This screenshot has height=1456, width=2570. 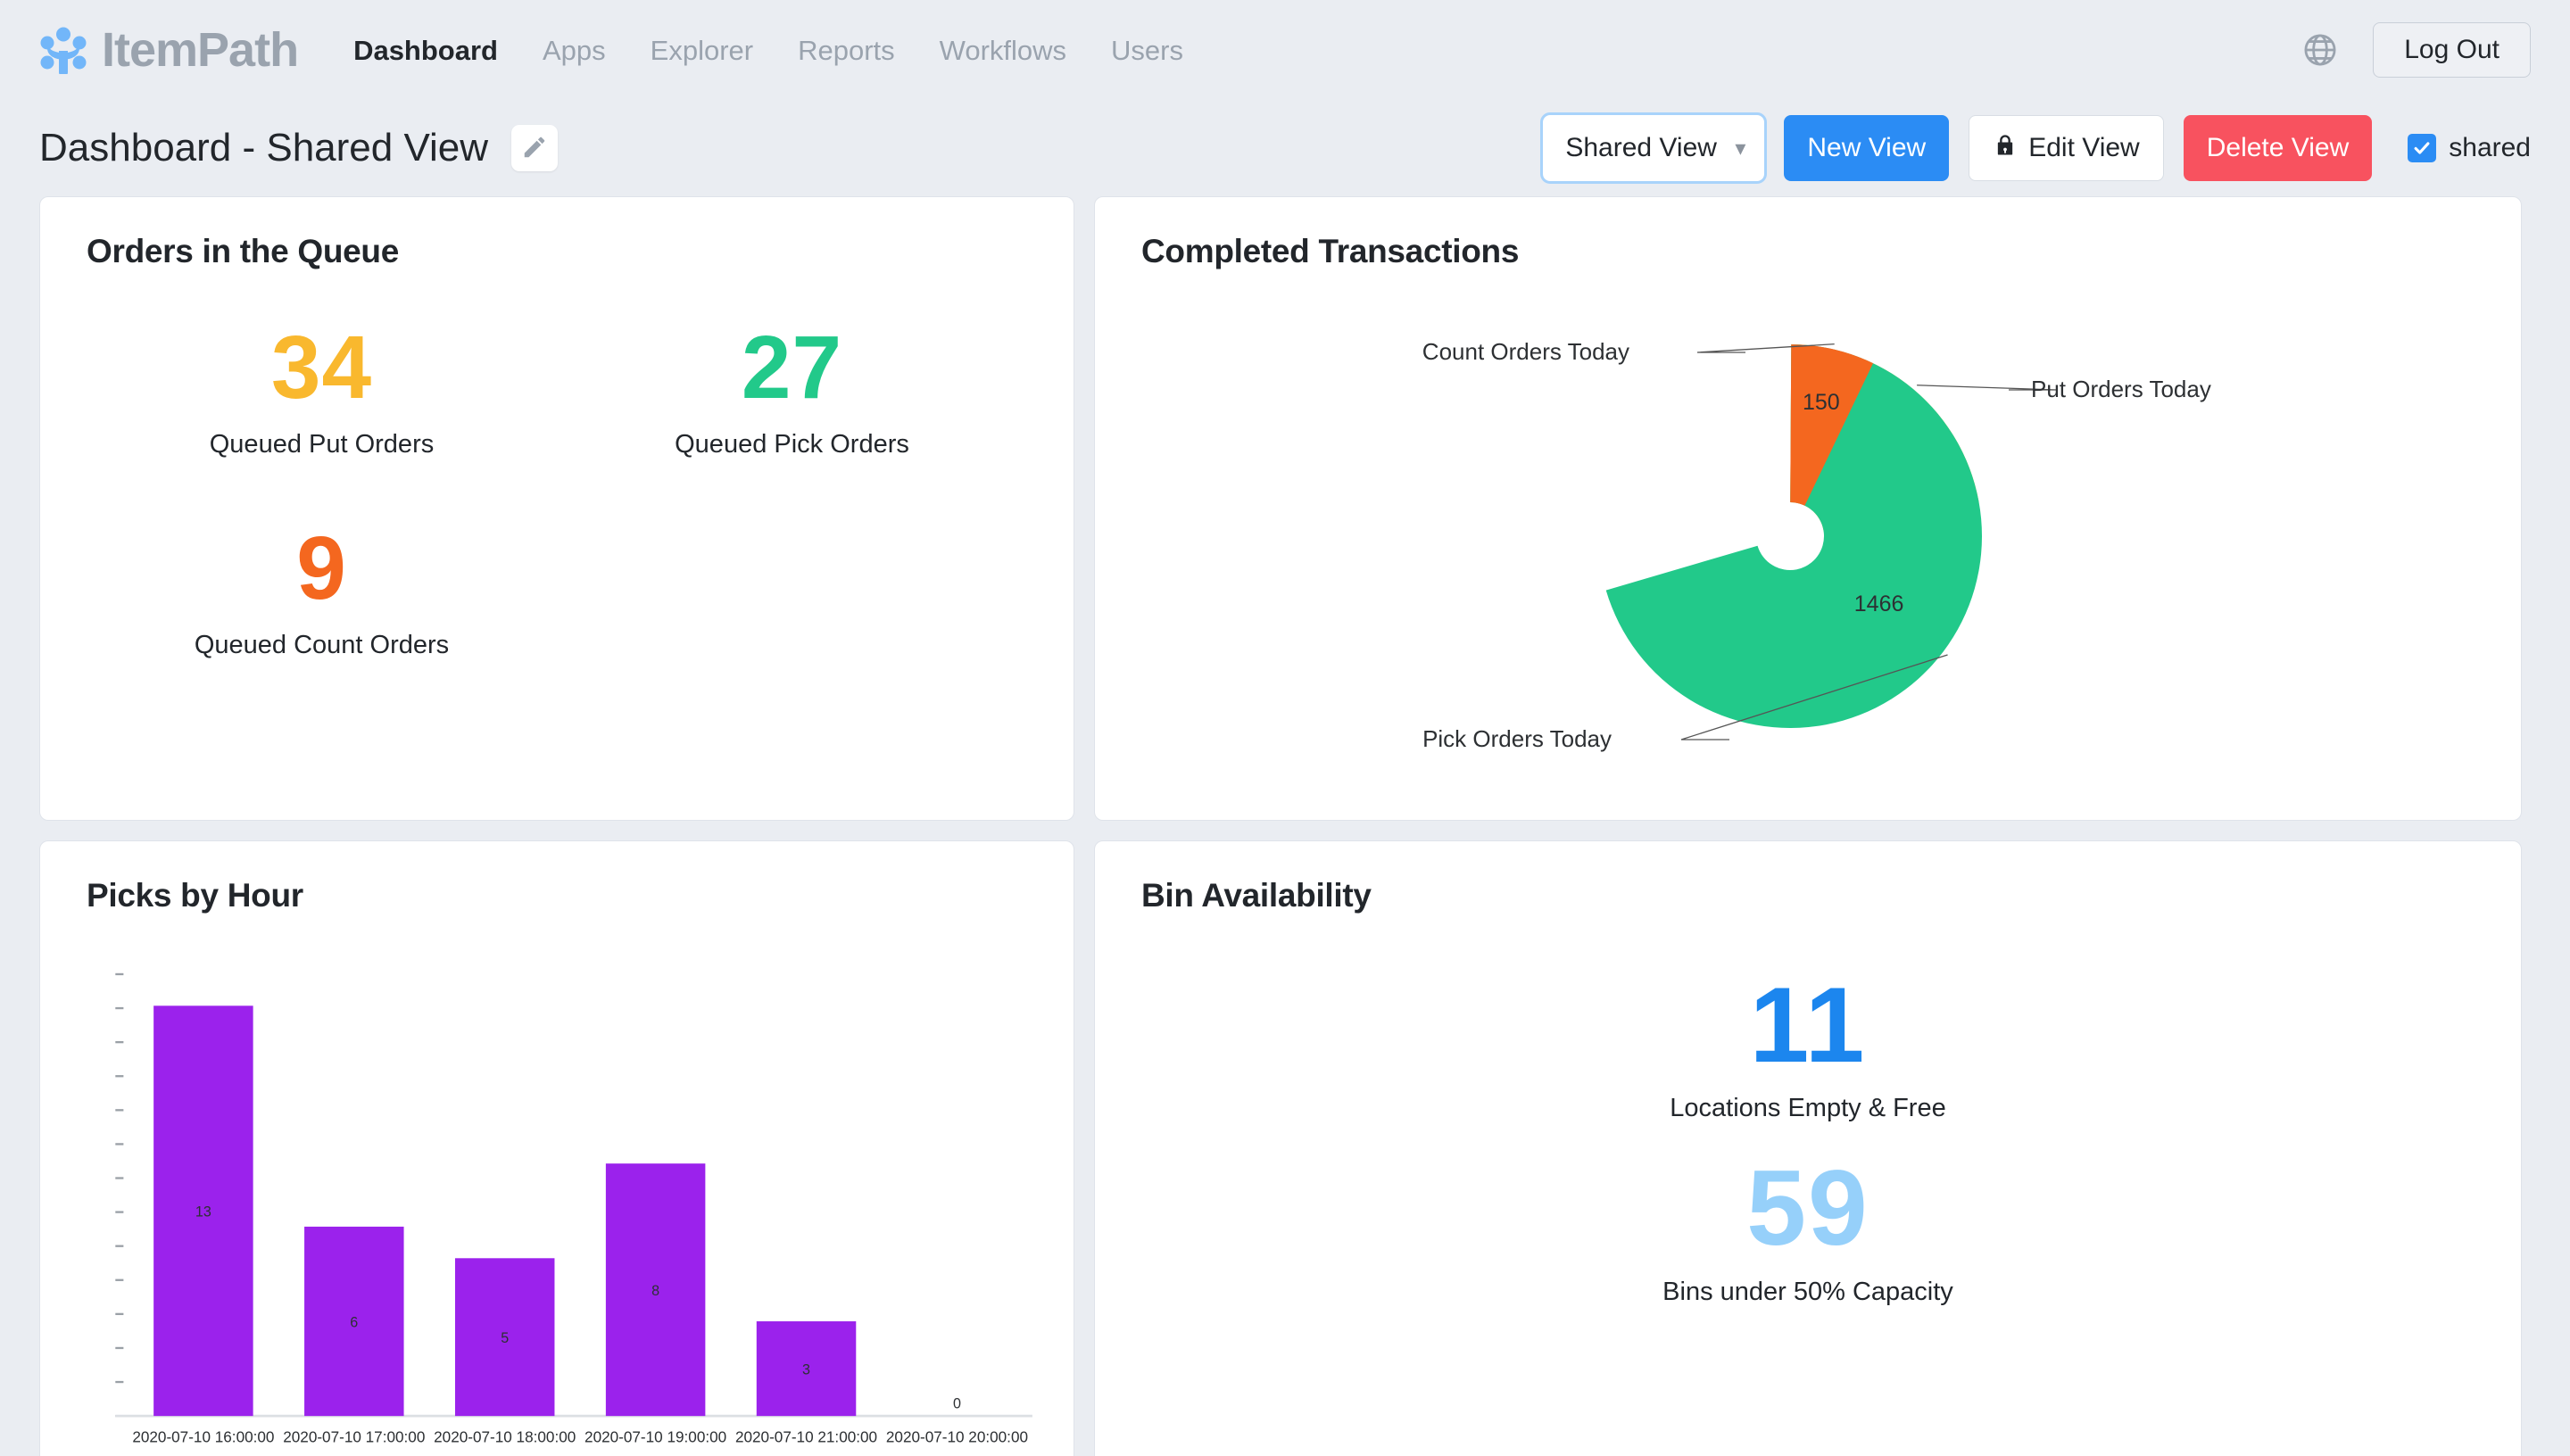 What do you see at coordinates (195, 896) in the screenshot?
I see `card-title-picks-by-hour: Picks by Hour` at bounding box center [195, 896].